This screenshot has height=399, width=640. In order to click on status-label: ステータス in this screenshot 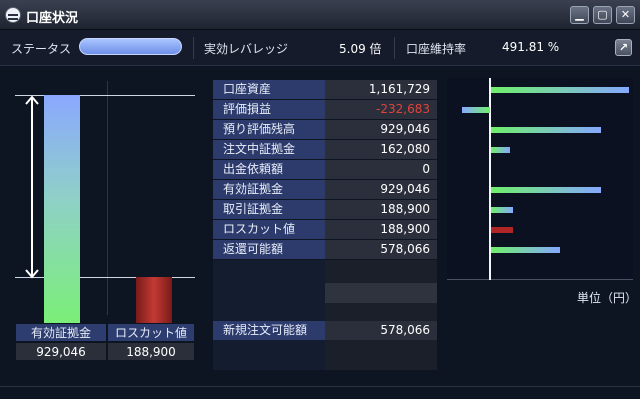, I will do `click(41, 49)`.